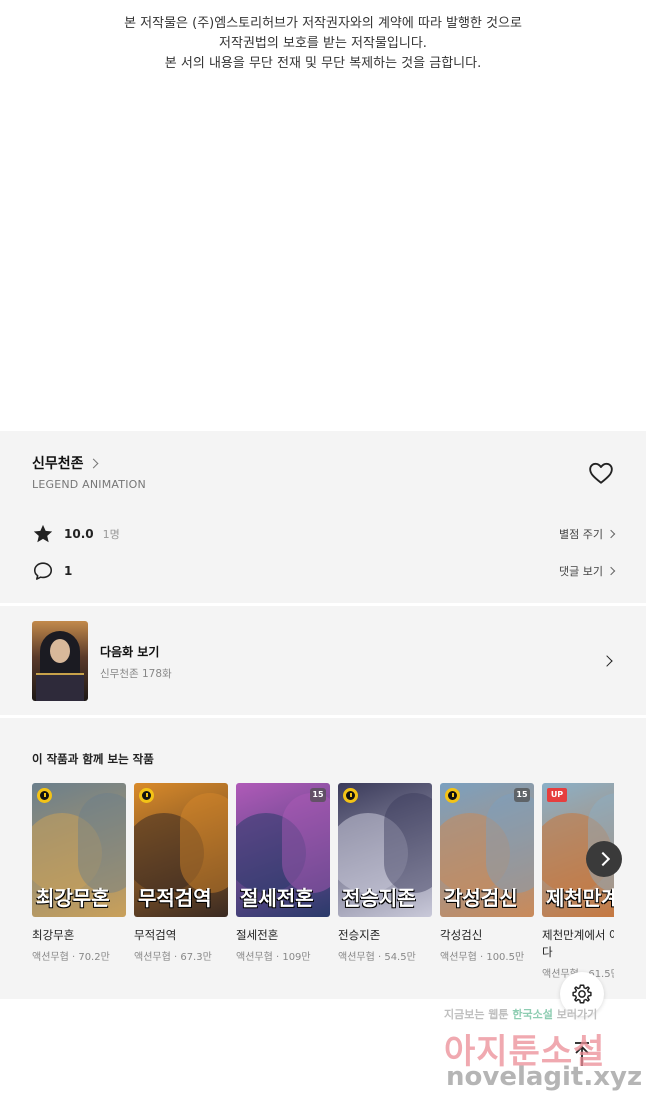 The width and height of the screenshot is (646, 1116). What do you see at coordinates (173, 957) in the screenshot?
I see `recommend-meta: 액션무협 · 67.3만` at bounding box center [173, 957].